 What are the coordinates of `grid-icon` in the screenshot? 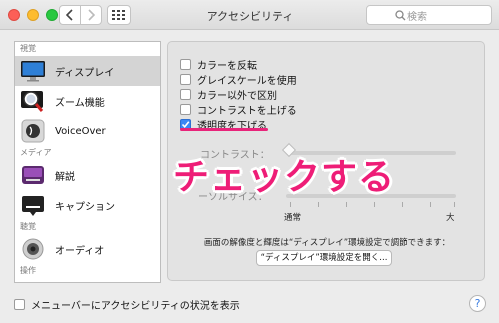 It's located at (118, 15).